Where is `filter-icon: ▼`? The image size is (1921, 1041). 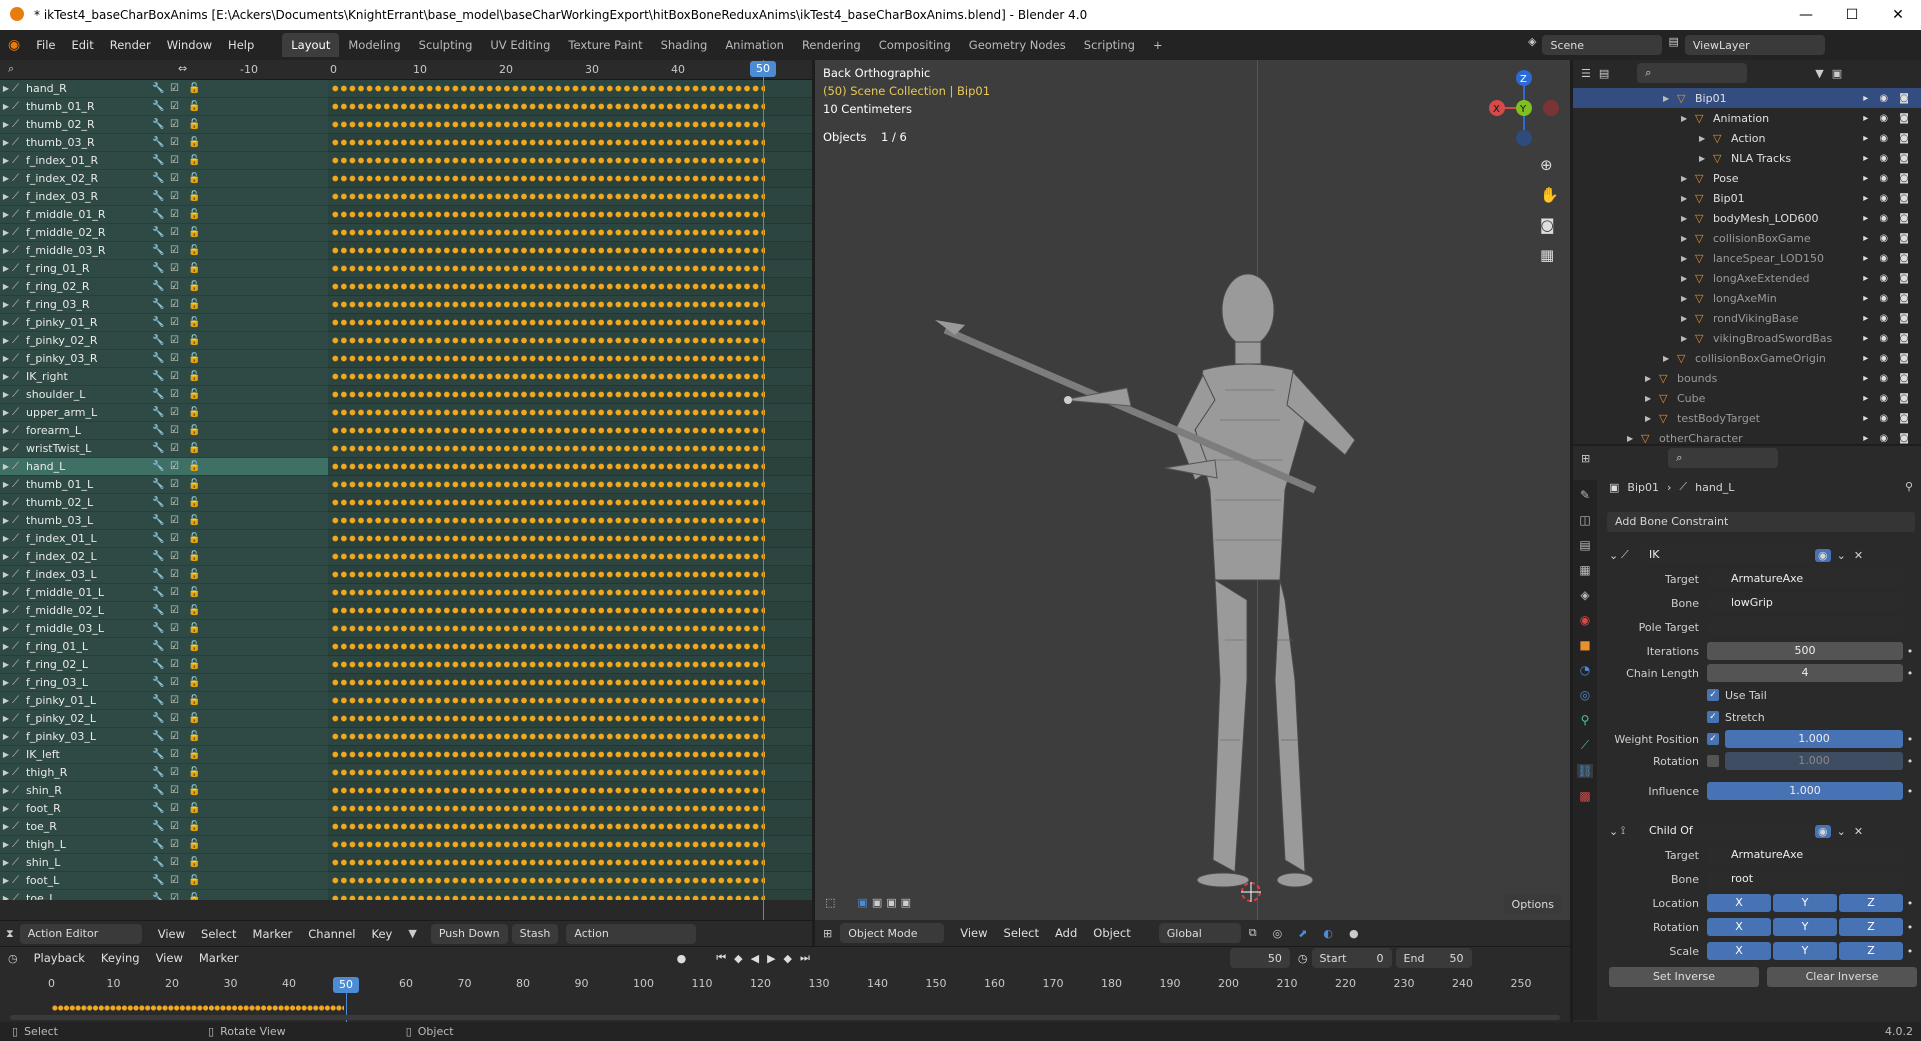 filter-icon: ▼ is located at coordinates (412, 933).